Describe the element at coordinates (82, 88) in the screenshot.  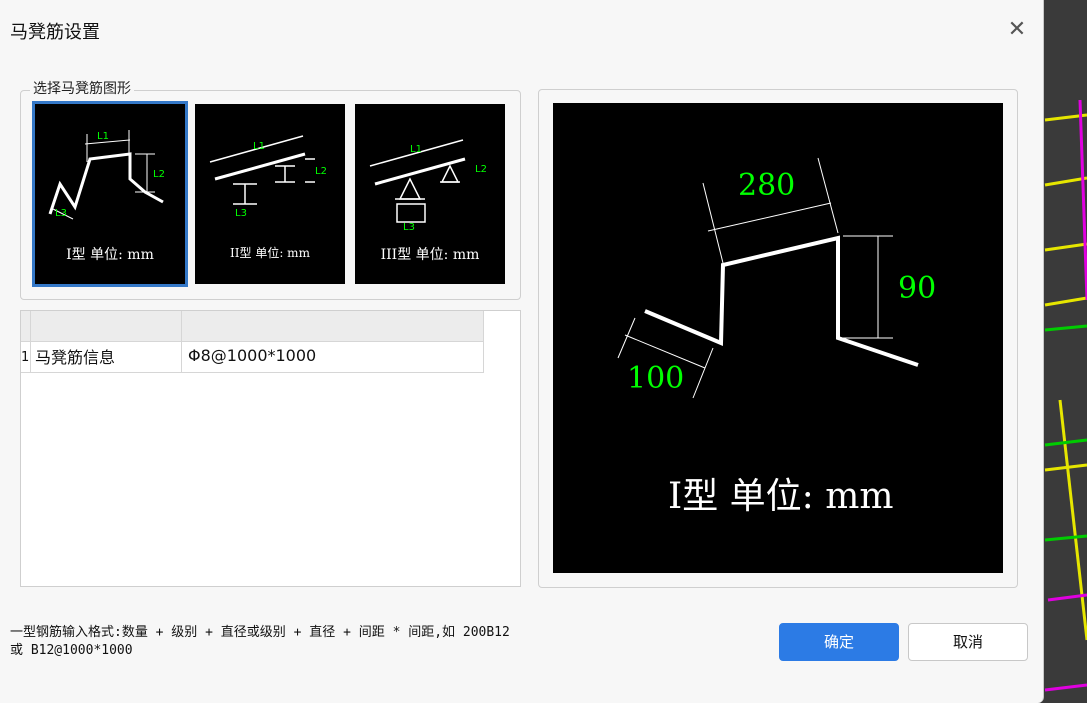
I see `shape-group-label: 选择马凳筋图形` at that location.